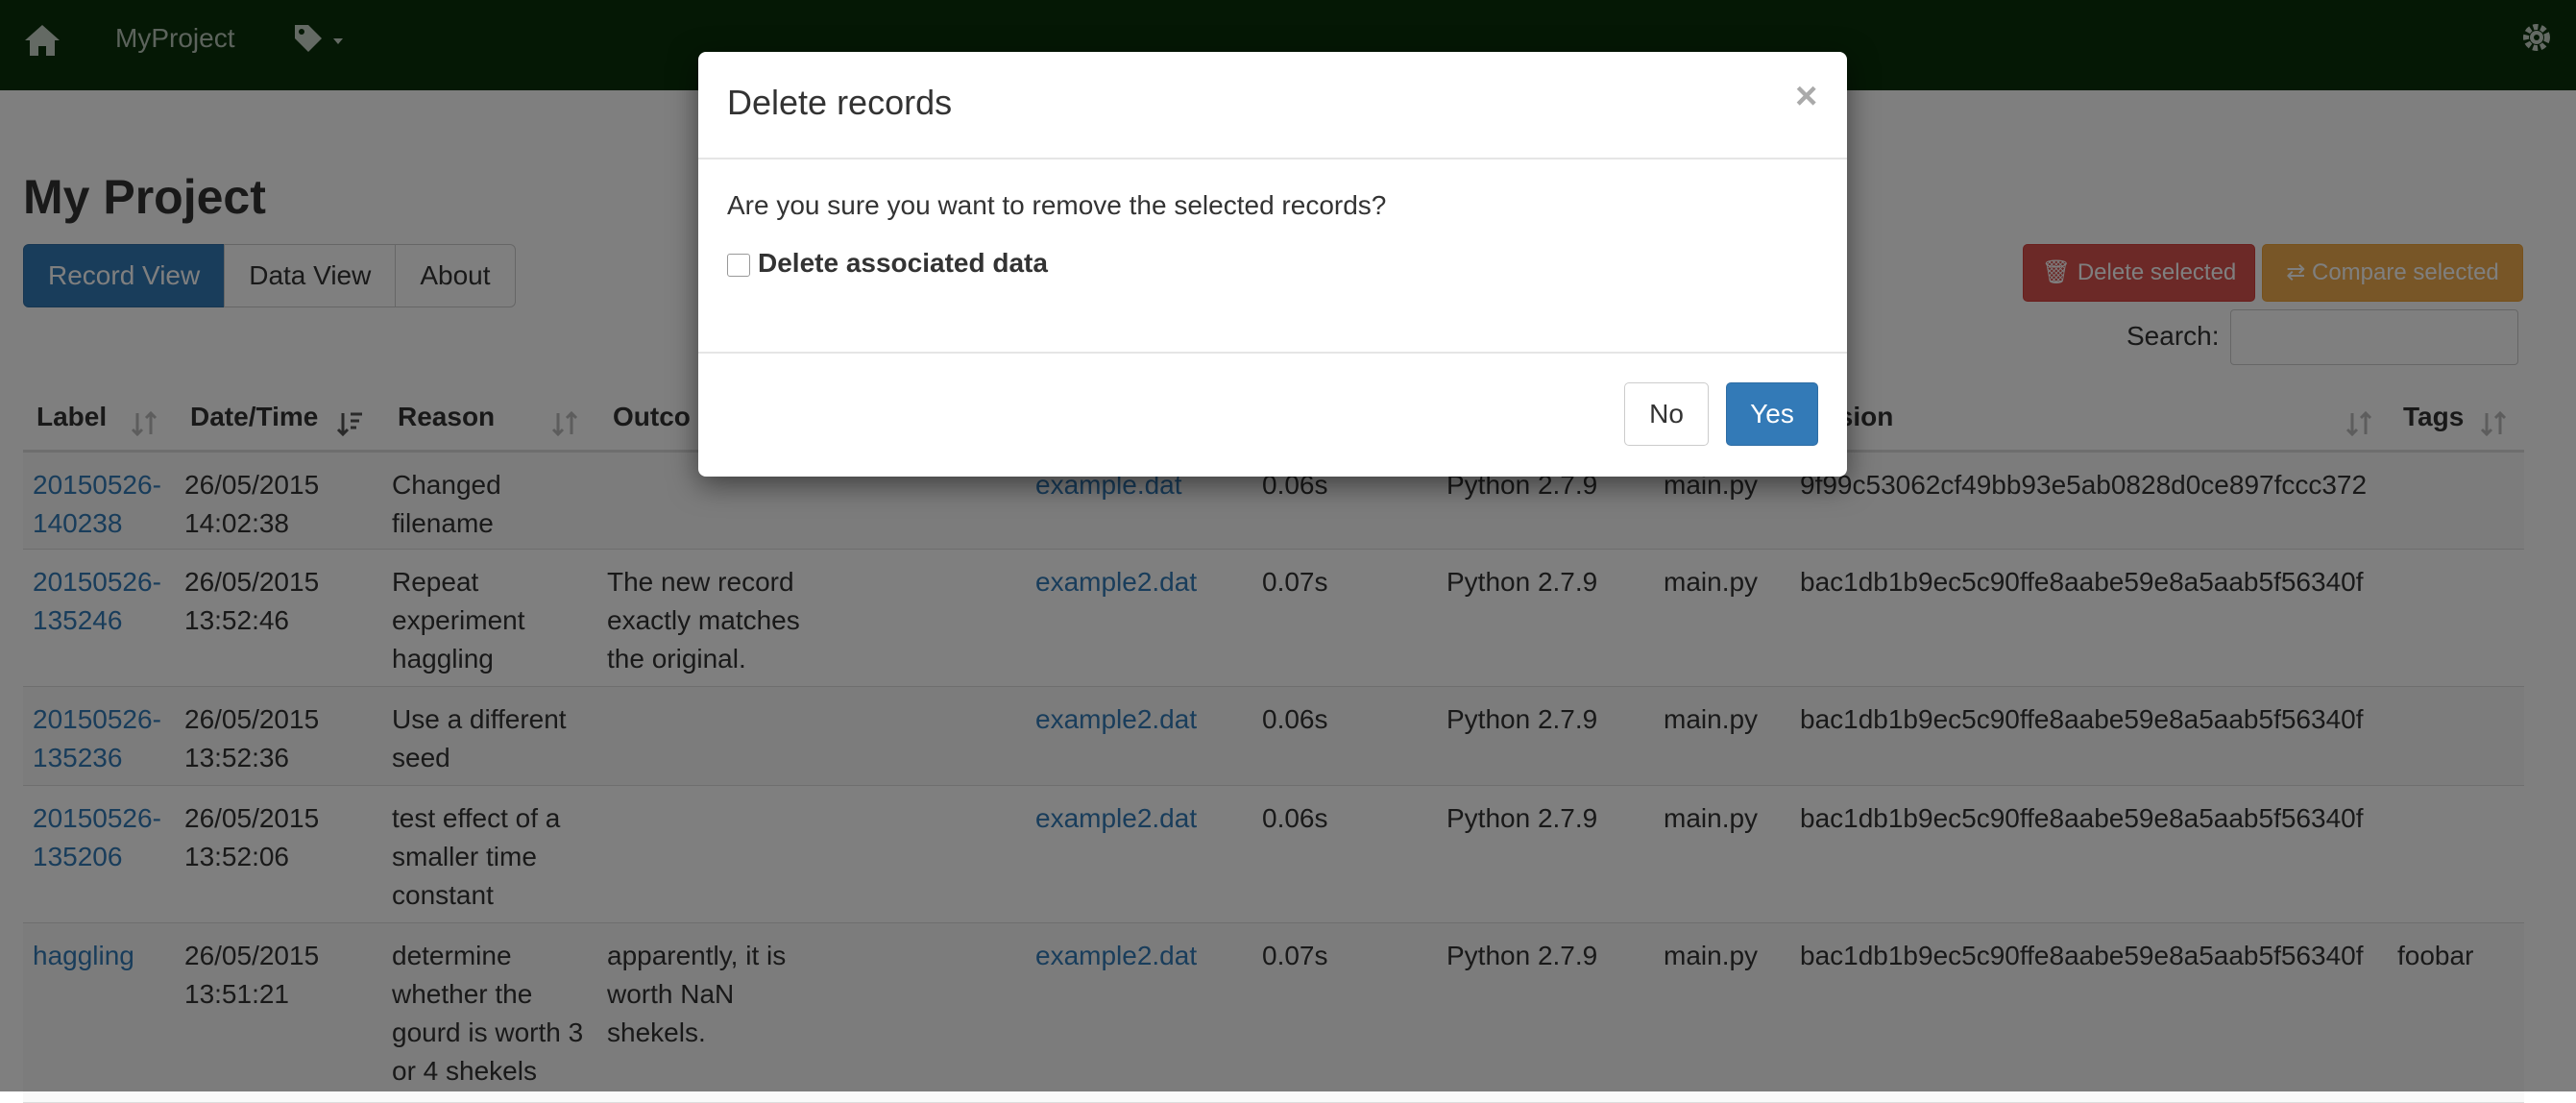 The width and height of the screenshot is (2576, 1103). What do you see at coordinates (1666, 414) in the screenshot?
I see `no-button: No` at bounding box center [1666, 414].